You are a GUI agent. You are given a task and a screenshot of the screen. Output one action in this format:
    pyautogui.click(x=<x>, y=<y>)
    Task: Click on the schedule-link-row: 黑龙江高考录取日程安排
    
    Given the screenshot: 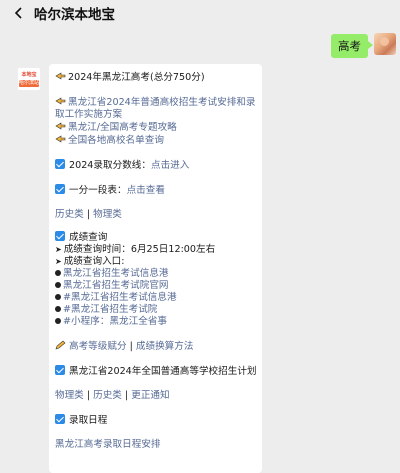 What is the action you would take?
    pyautogui.click(x=155, y=445)
    